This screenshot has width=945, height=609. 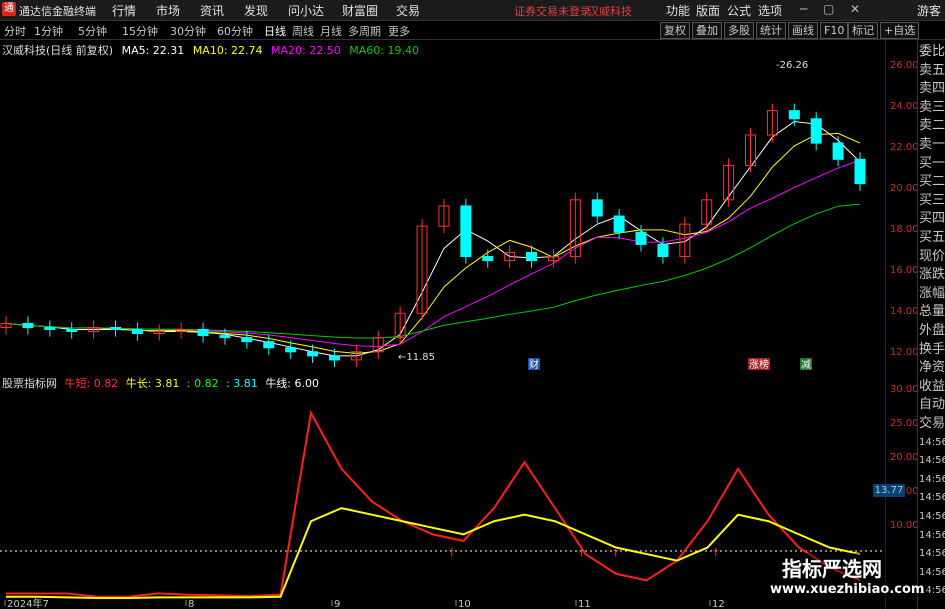 I want to click on watermark-title: 指标严选网, so click(x=832, y=567).